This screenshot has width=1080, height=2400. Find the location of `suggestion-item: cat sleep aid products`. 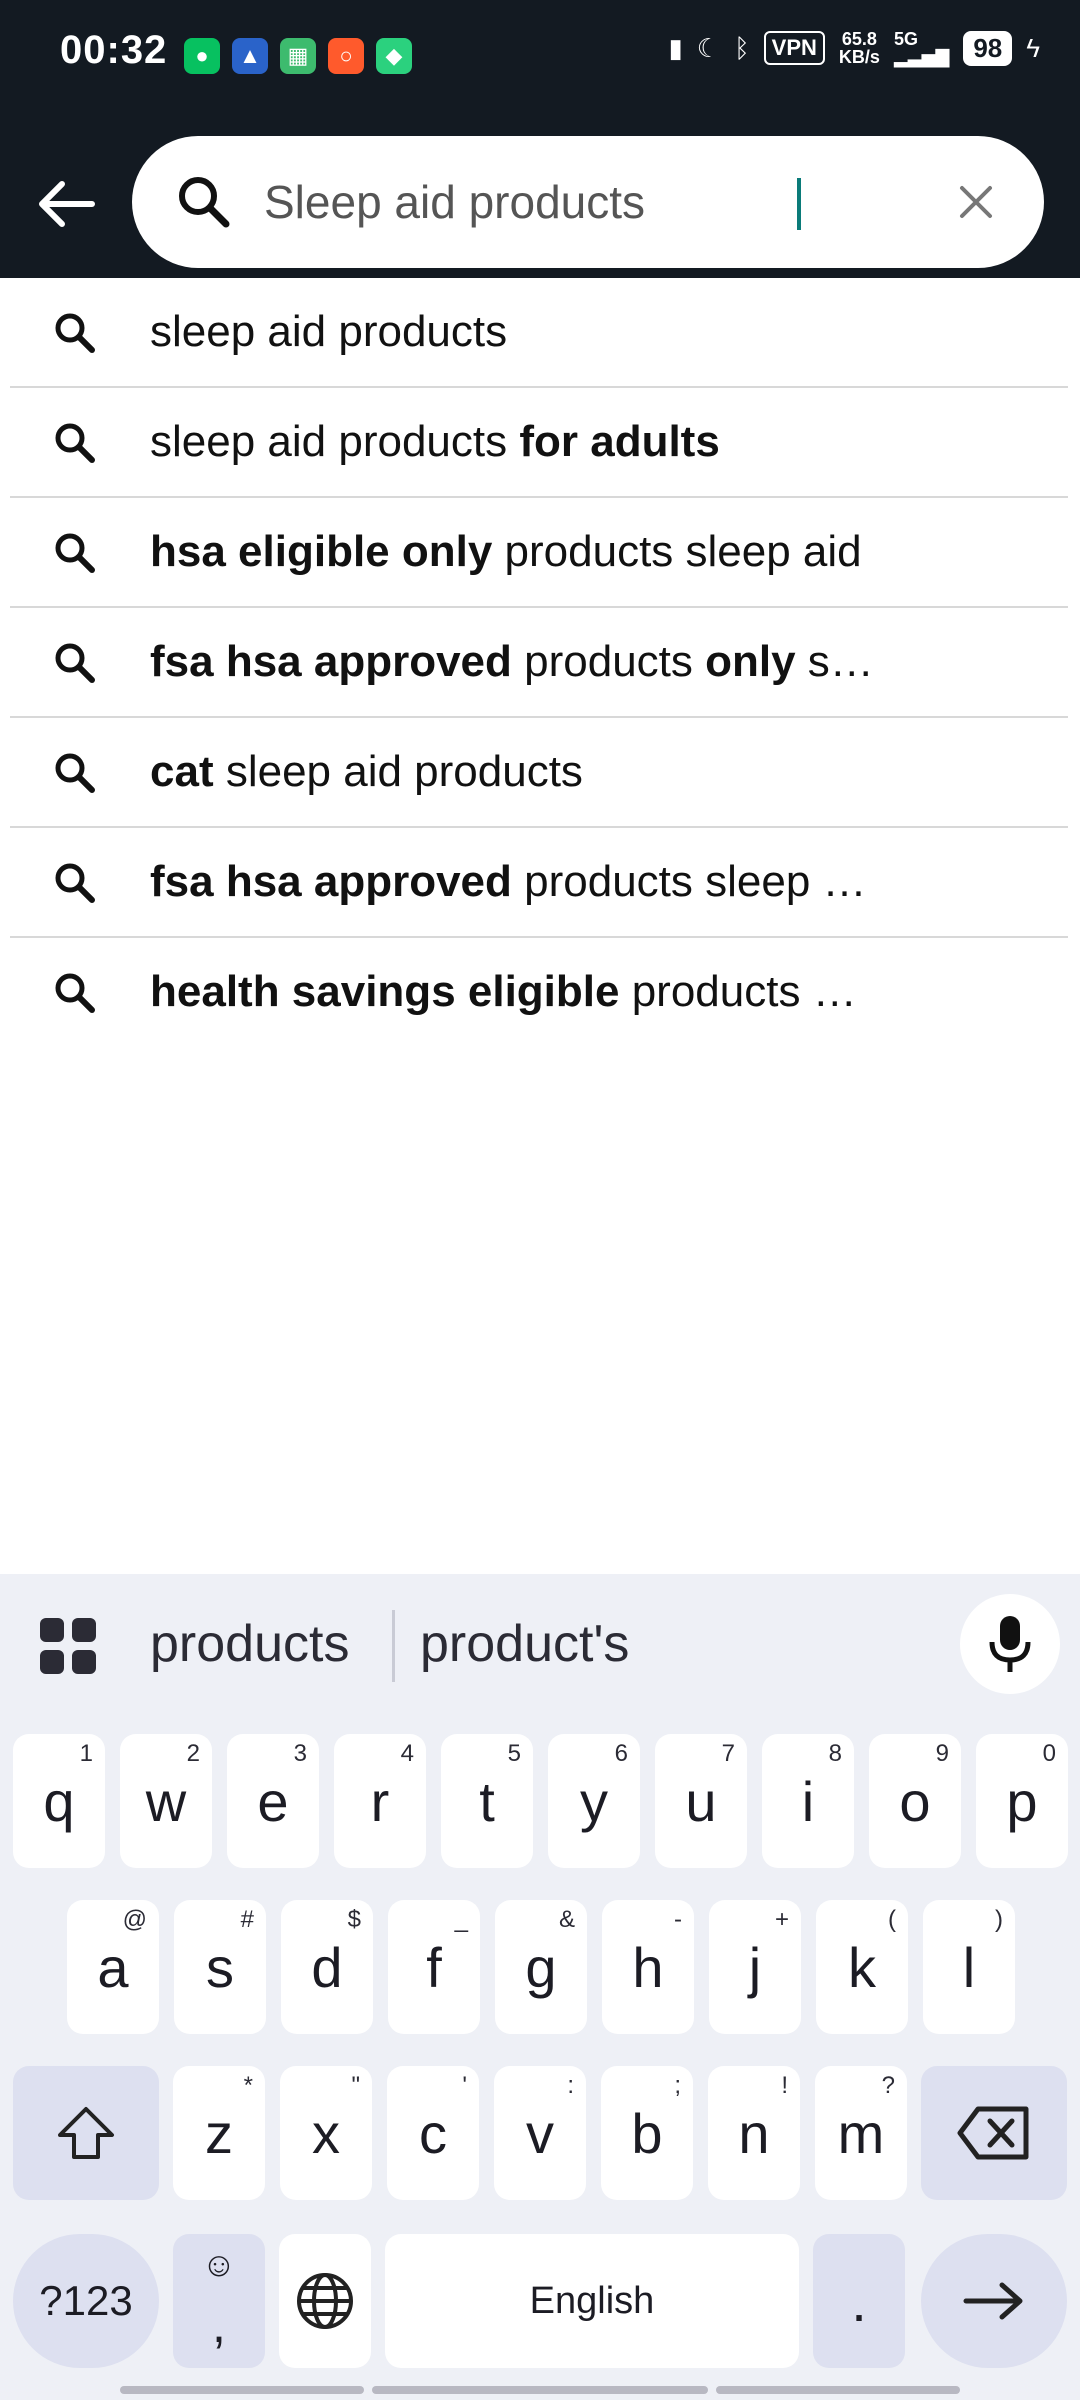

suggestion-item: cat sleep aid products is located at coordinates (539, 773).